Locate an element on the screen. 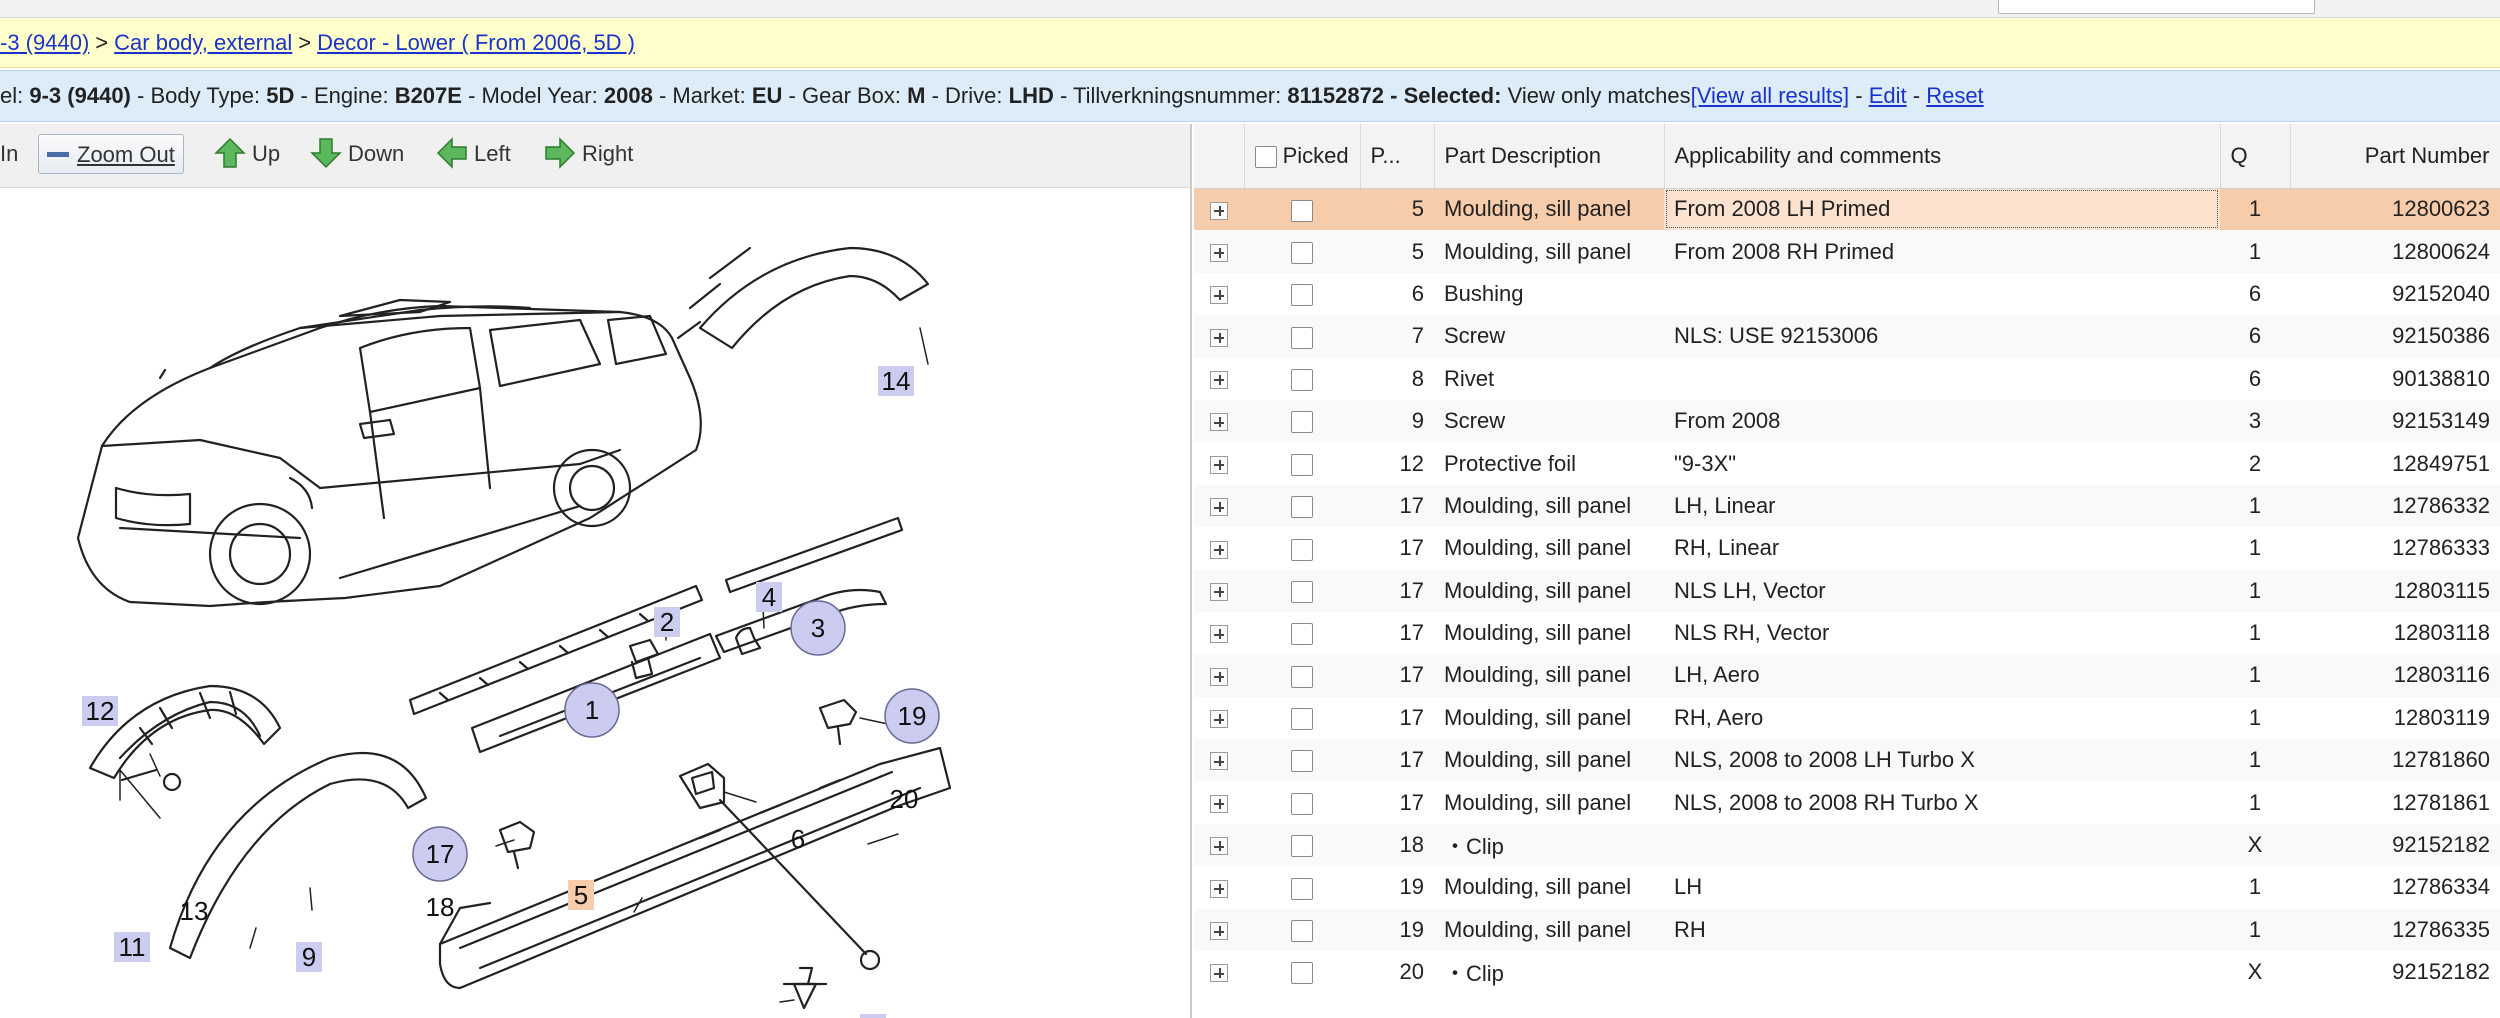 This screenshot has height=1018, width=2500. callout-8: 8 is located at coordinates (714, 1016).